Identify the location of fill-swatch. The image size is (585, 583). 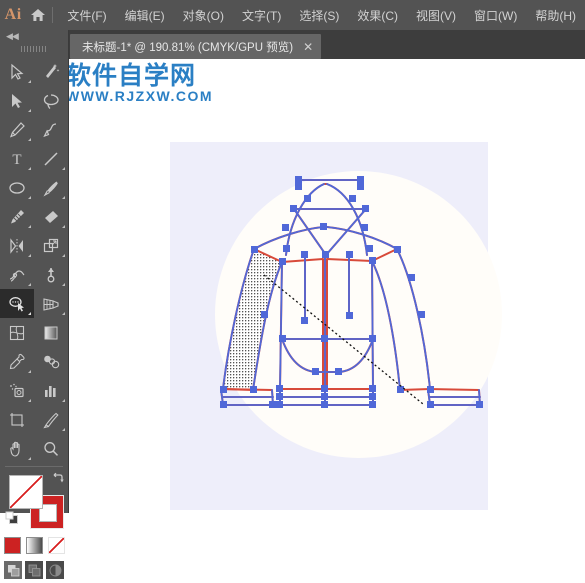
(26, 492).